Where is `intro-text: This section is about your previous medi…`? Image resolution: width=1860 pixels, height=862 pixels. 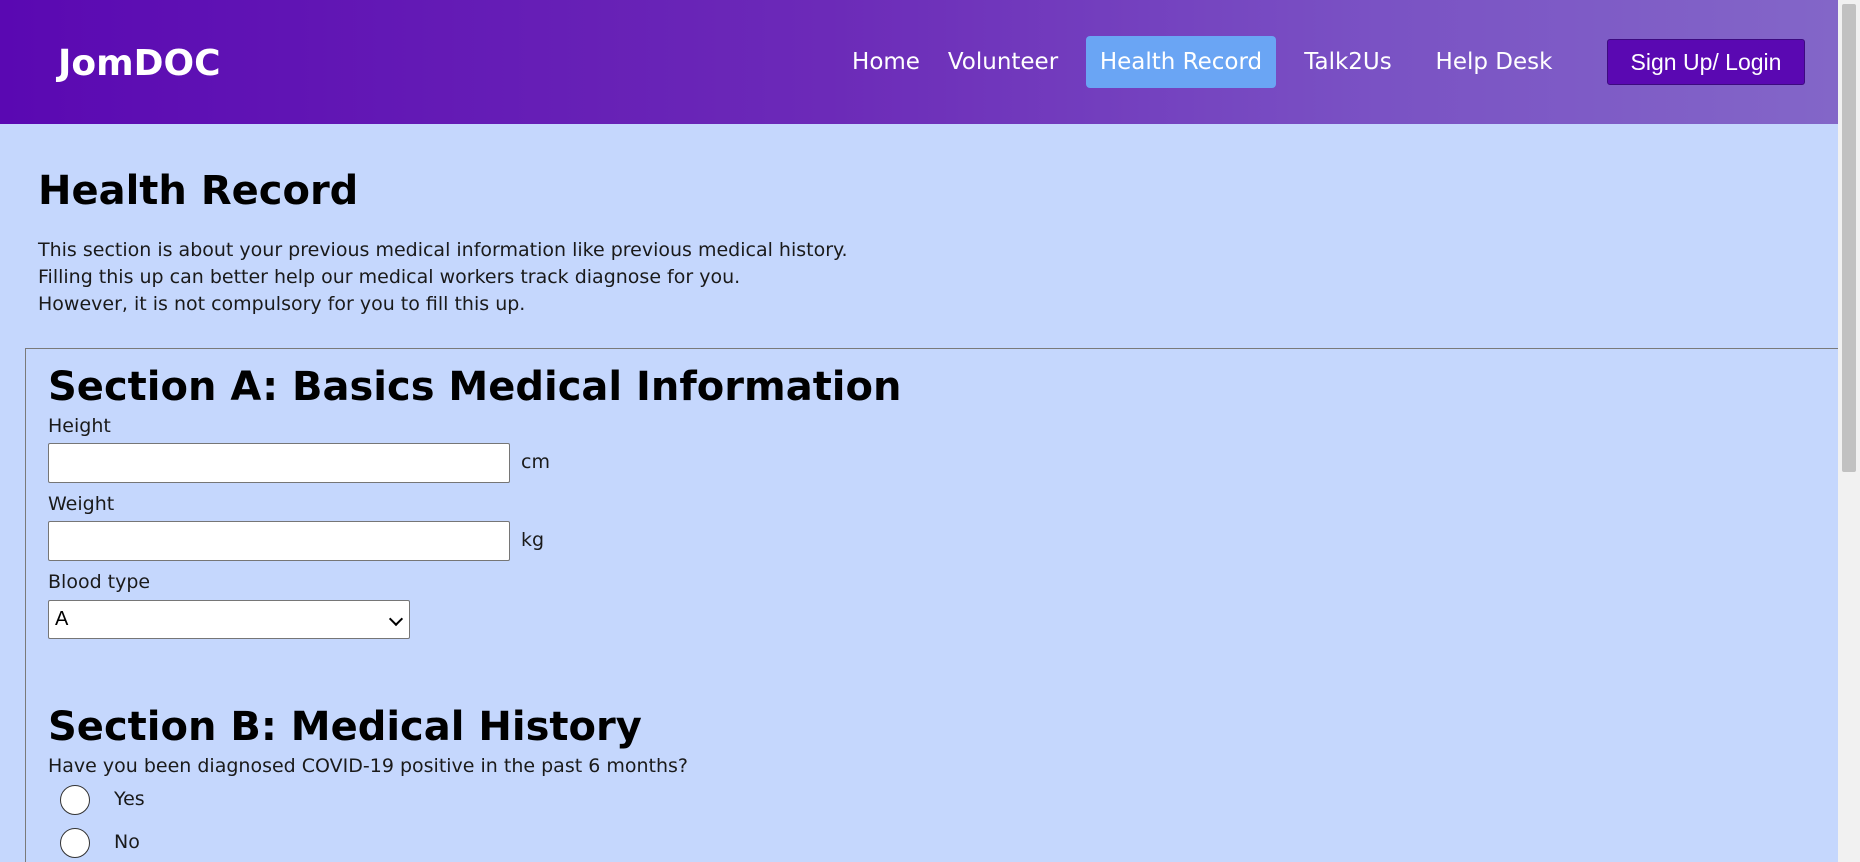
intro-text: This section is about your previous medi… is located at coordinates (443, 277).